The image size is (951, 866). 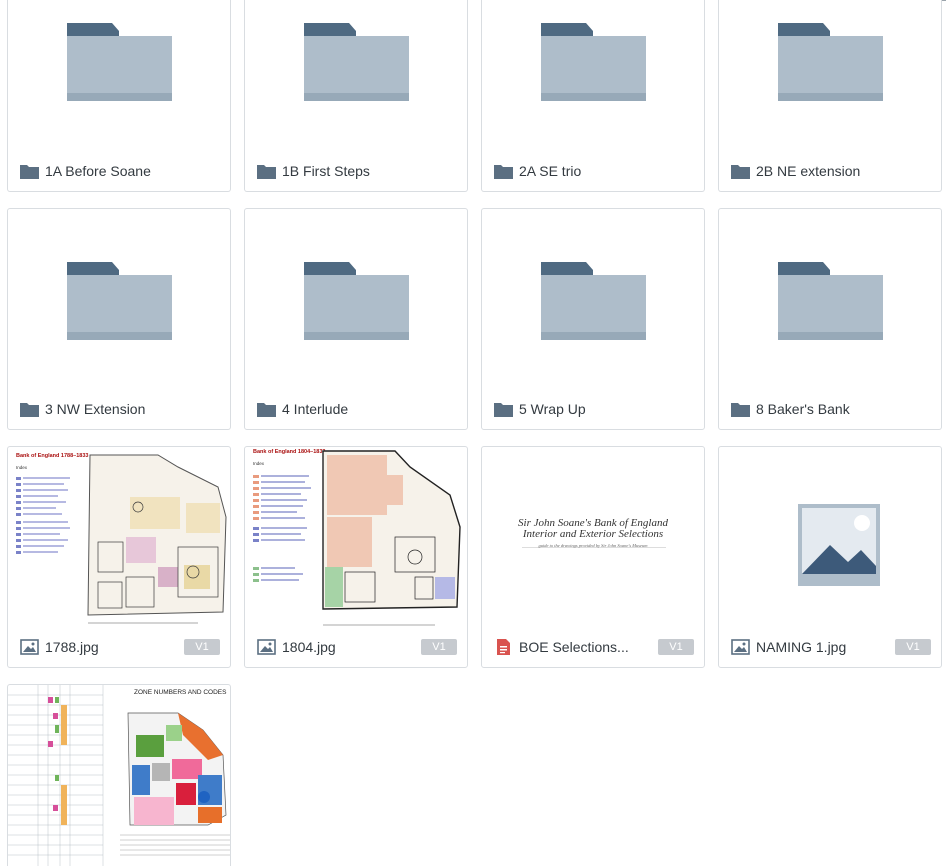 I want to click on file-thumbnail: Bank of England 1804–1833 Index, so click(x=356, y=538).